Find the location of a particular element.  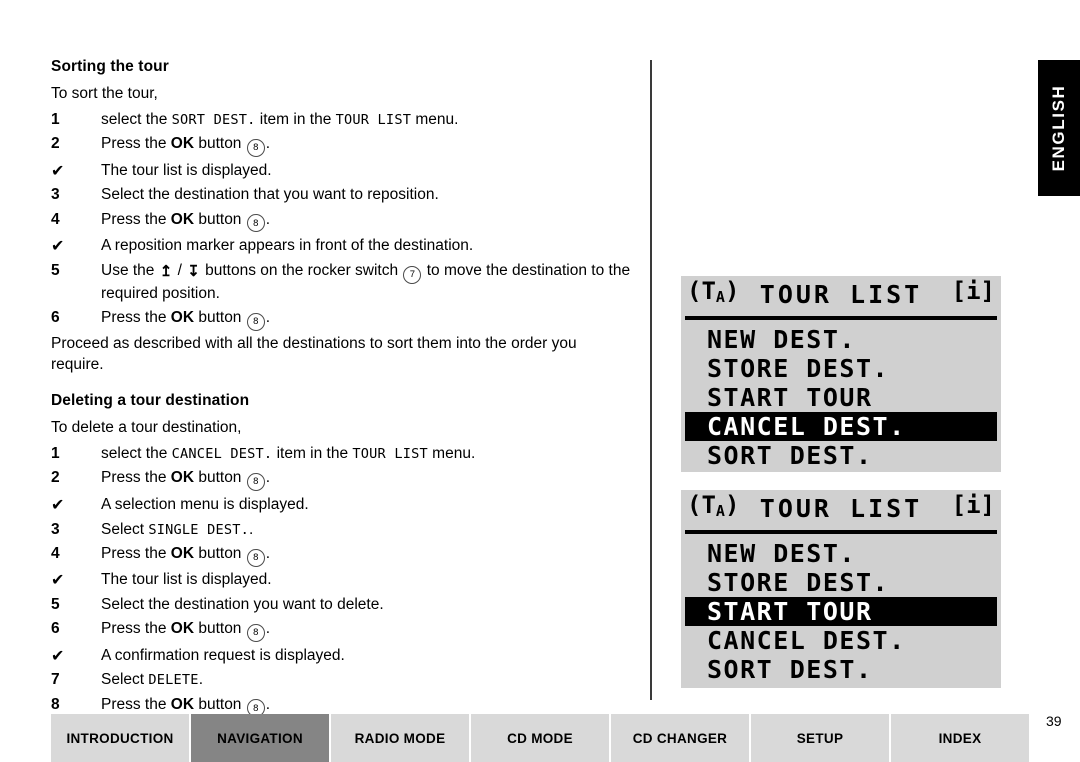

nav-tab-index: INDEX is located at coordinates (960, 738).